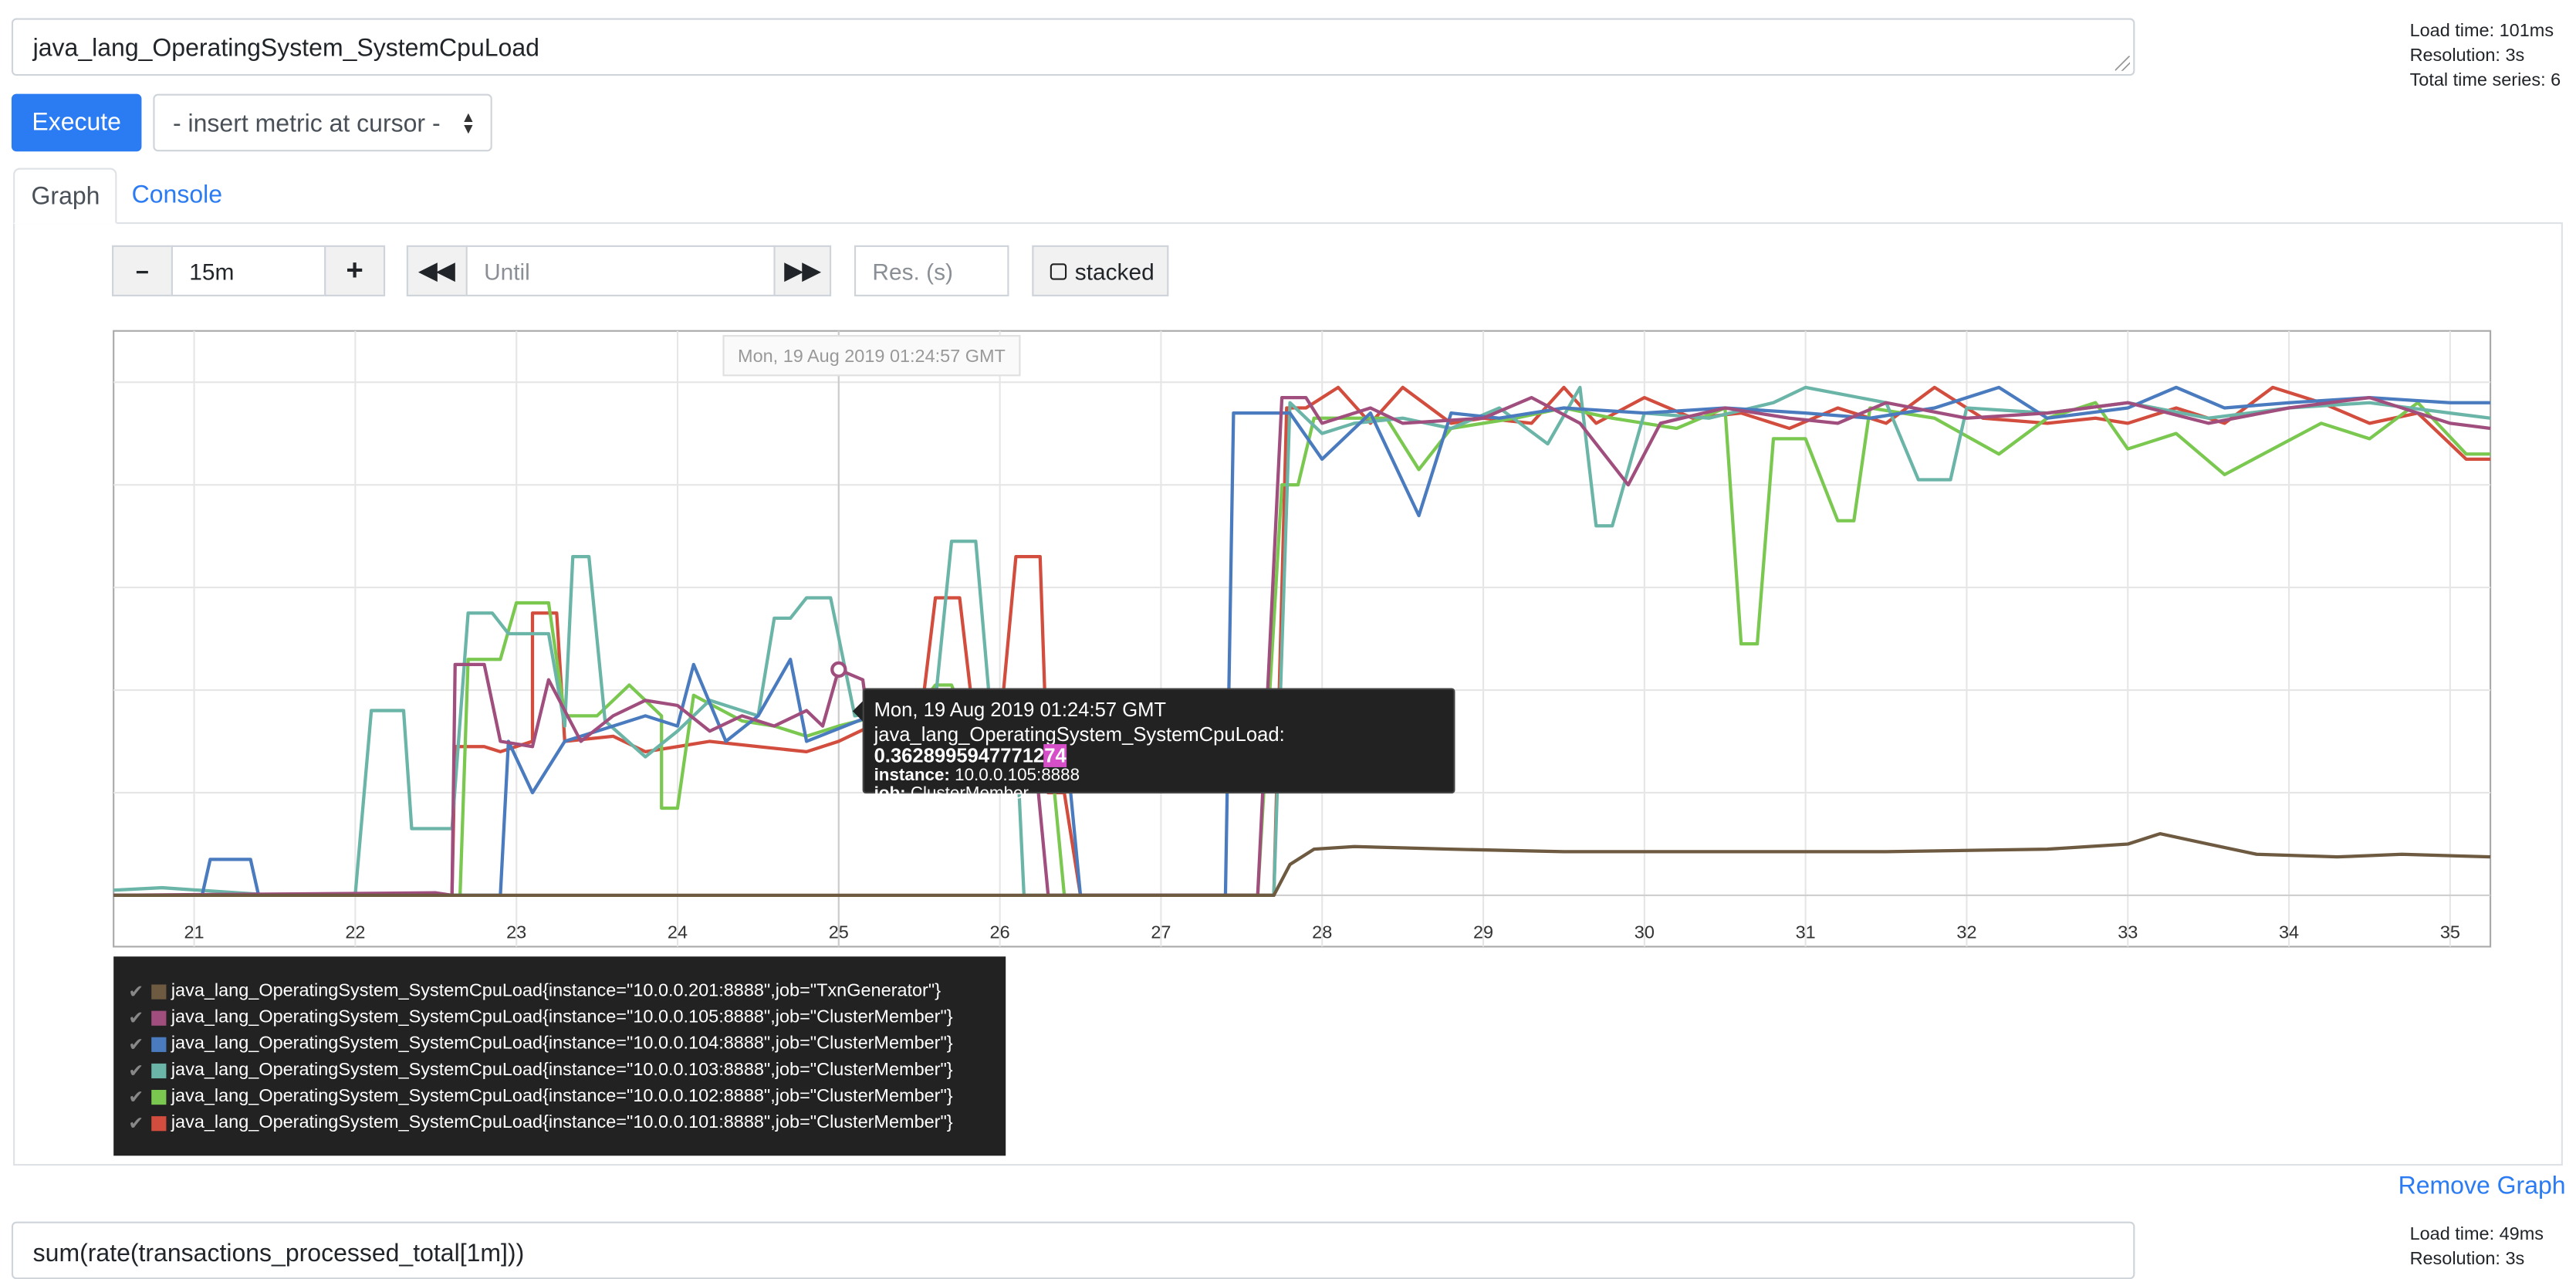  Describe the element at coordinates (468, 122) in the screenshot. I see `select-arrows-icon: ▲ ▼` at that location.